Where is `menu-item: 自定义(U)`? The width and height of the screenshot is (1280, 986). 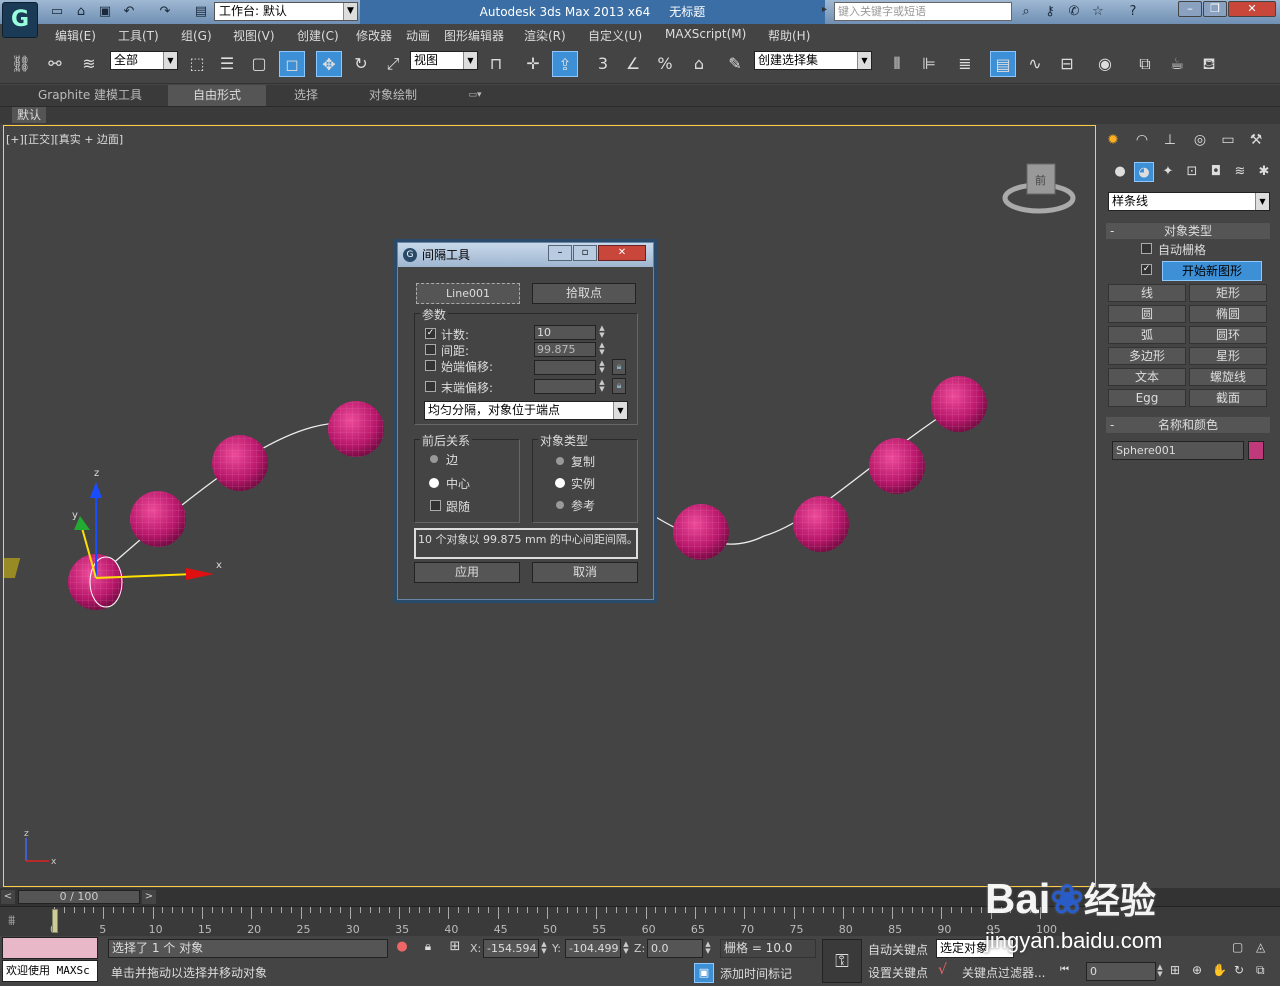 menu-item: 自定义(U) is located at coordinates (615, 35).